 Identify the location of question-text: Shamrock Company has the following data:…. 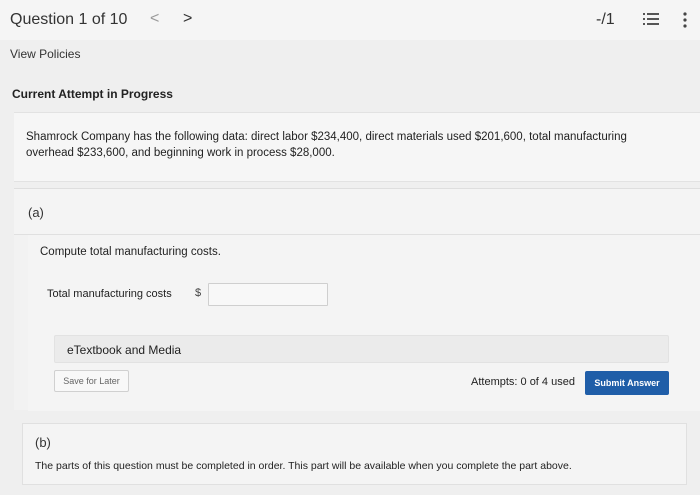
(326, 145).